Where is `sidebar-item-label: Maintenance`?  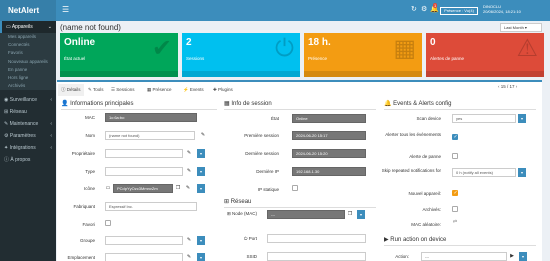 sidebar-item-label: Maintenance is located at coordinates (24, 124).